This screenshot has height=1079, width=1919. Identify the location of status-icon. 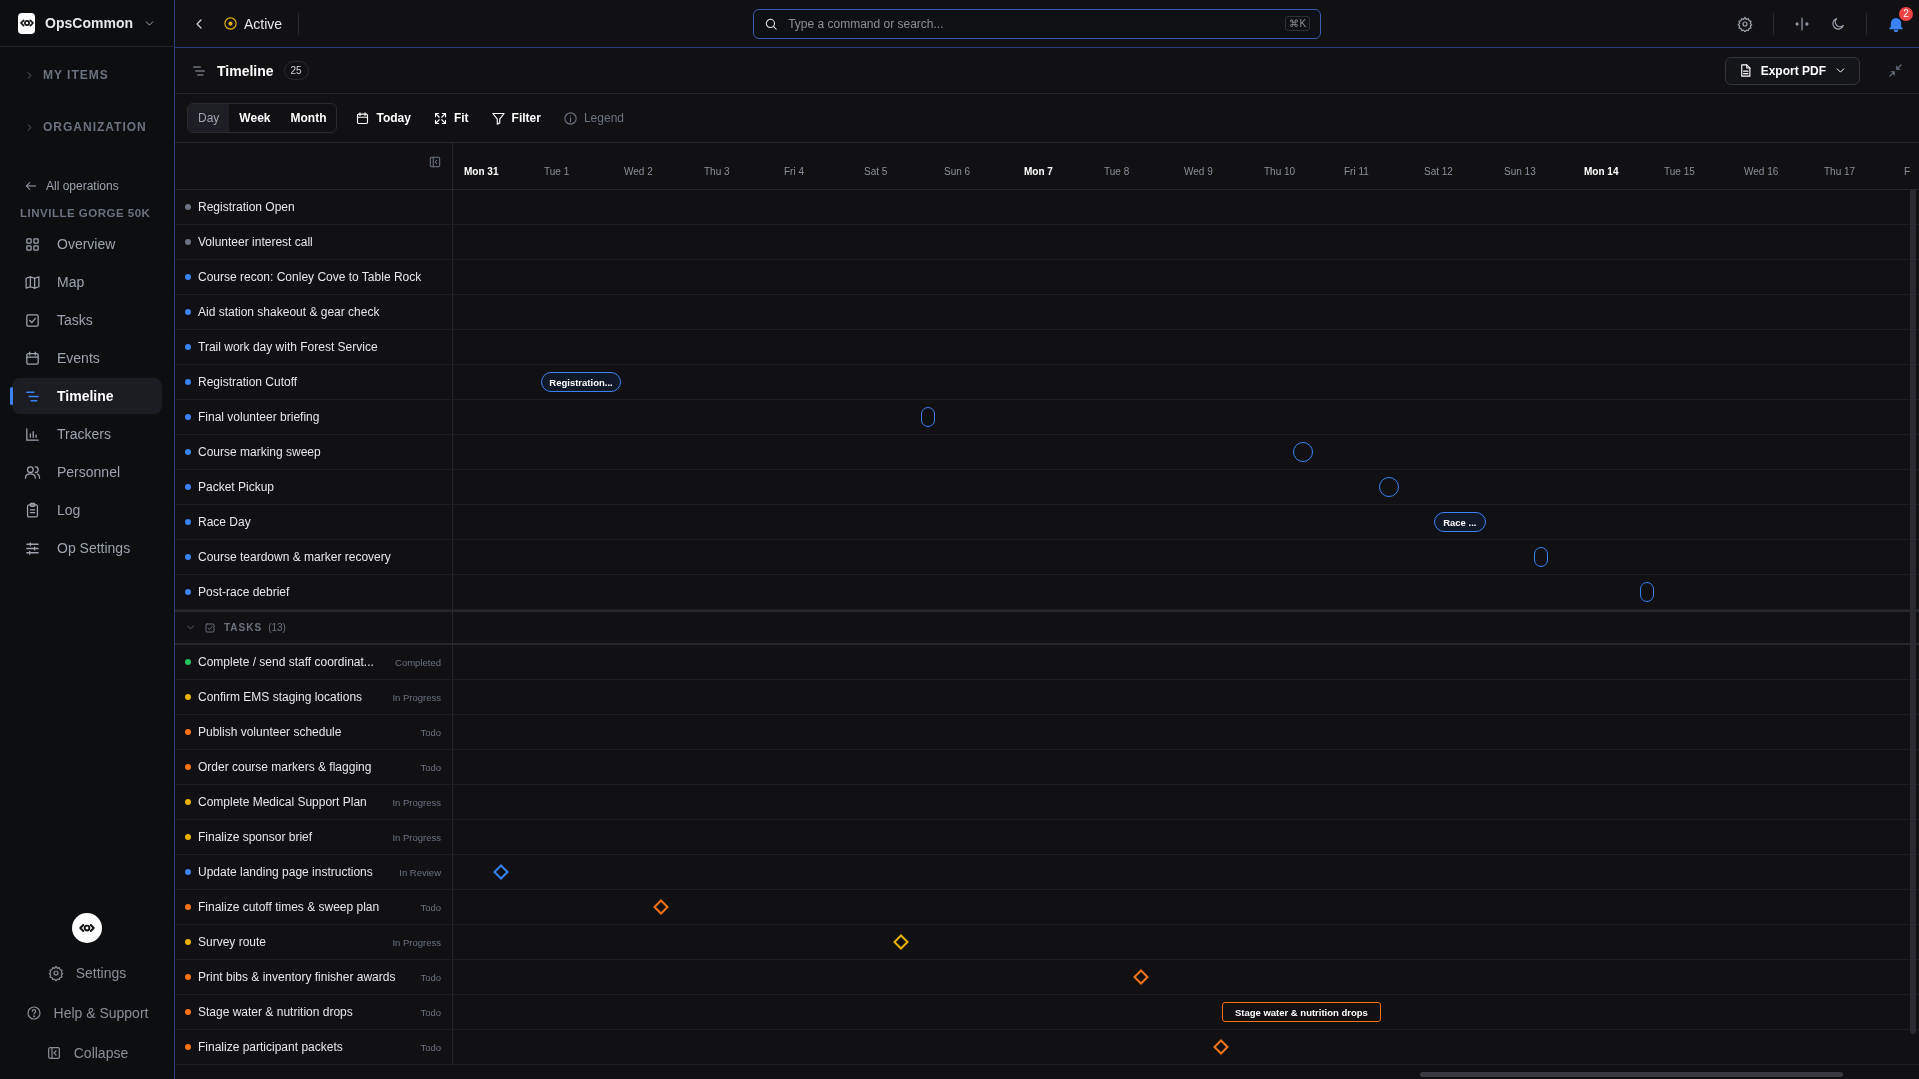
(230, 23).